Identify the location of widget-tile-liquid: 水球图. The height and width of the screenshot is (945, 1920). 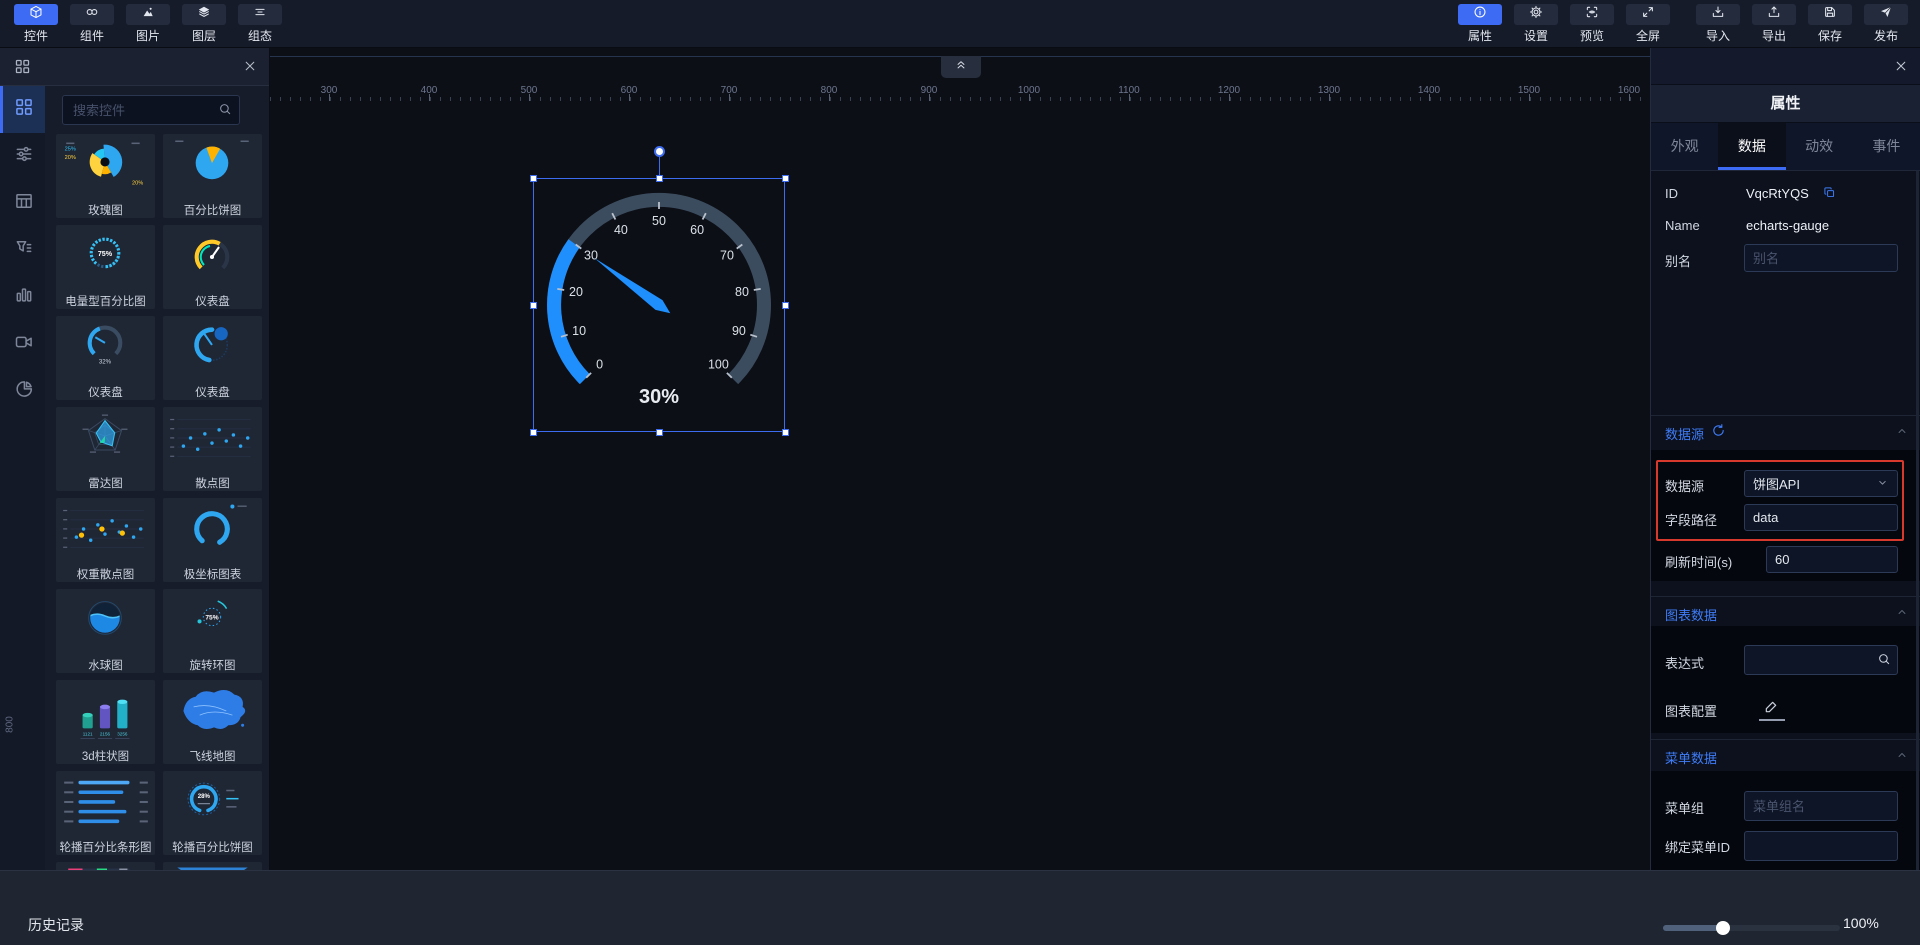
(105, 631).